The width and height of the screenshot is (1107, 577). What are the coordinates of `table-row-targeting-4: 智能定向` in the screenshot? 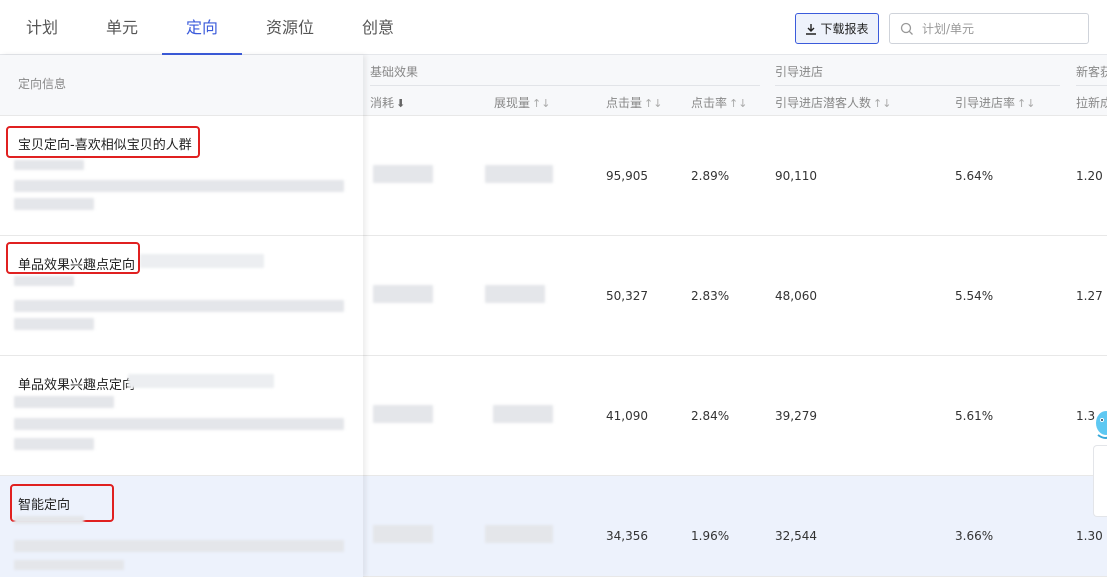 It's located at (181, 526).